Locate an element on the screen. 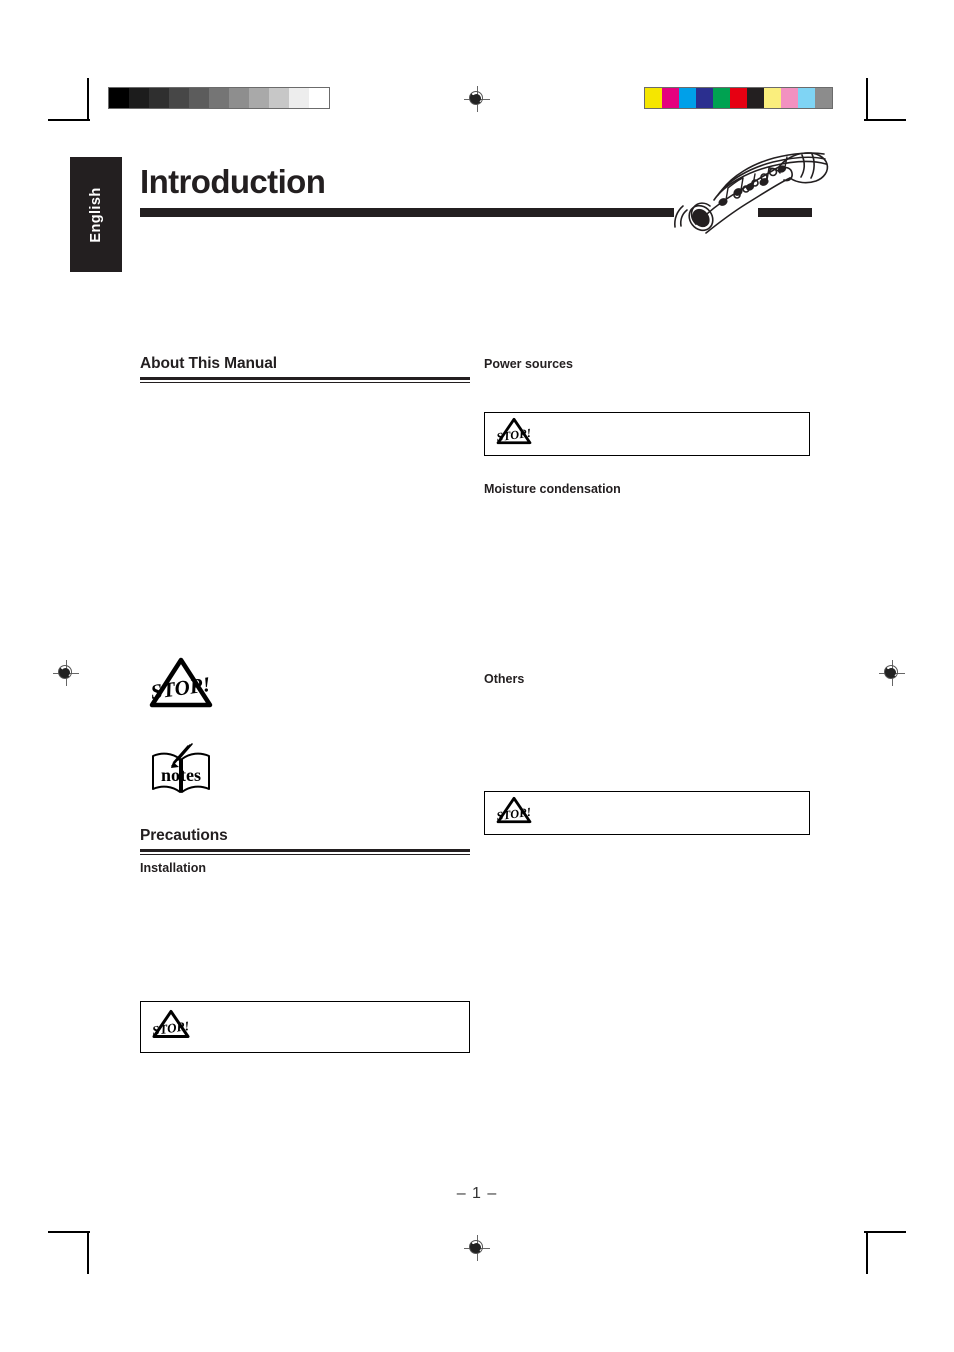  section-precautions: Precautions is located at coordinates (305, 841).